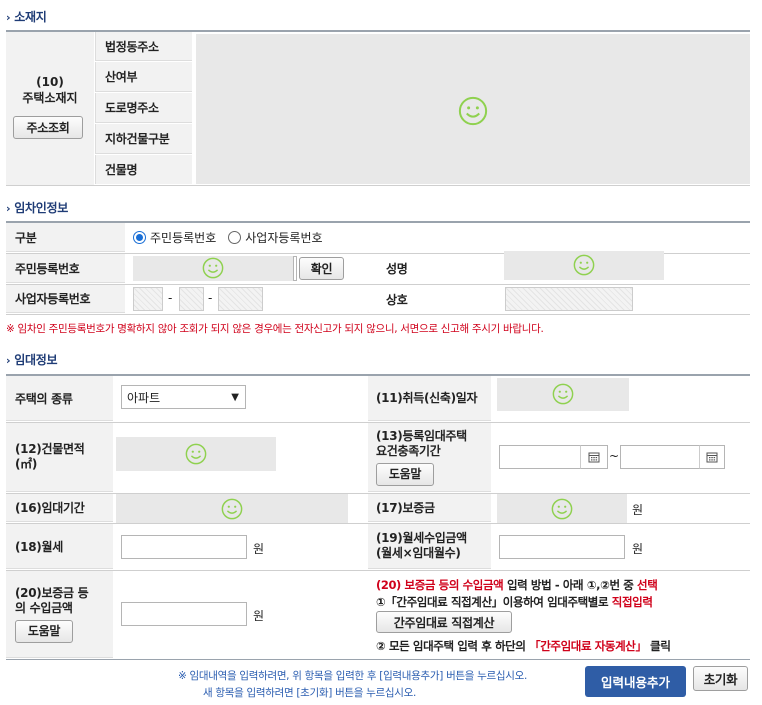  What do you see at coordinates (59, 546) in the screenshot?
I see `monthly-rent-label: (18)월세` at bounding box center [59, 546].